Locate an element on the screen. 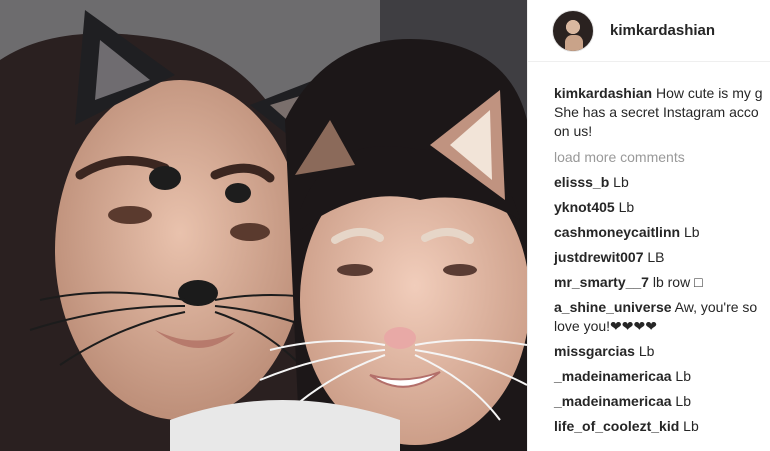 The width and height of the screenshot is (770, 451). comment-item: life_of_coolezt_kid Lb is located at coordinates (662, 426).